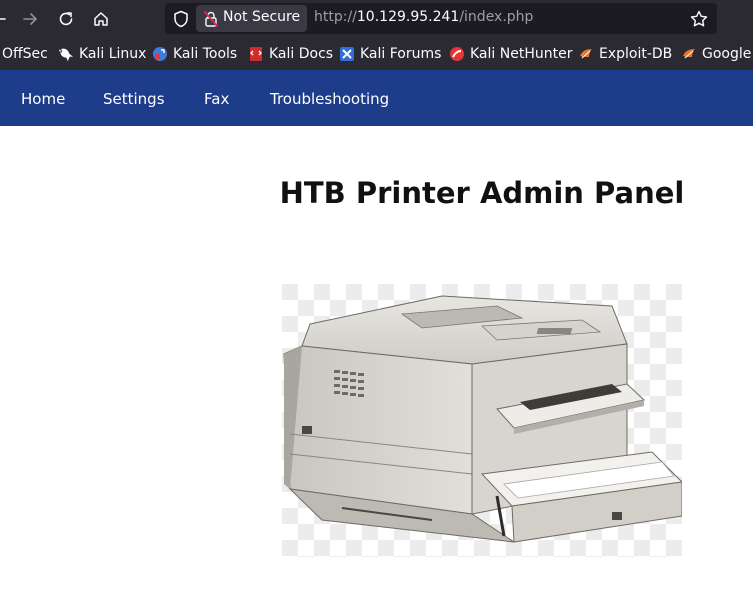  I want to click on bookmark-label: Kali Docs, so click(301, 54).